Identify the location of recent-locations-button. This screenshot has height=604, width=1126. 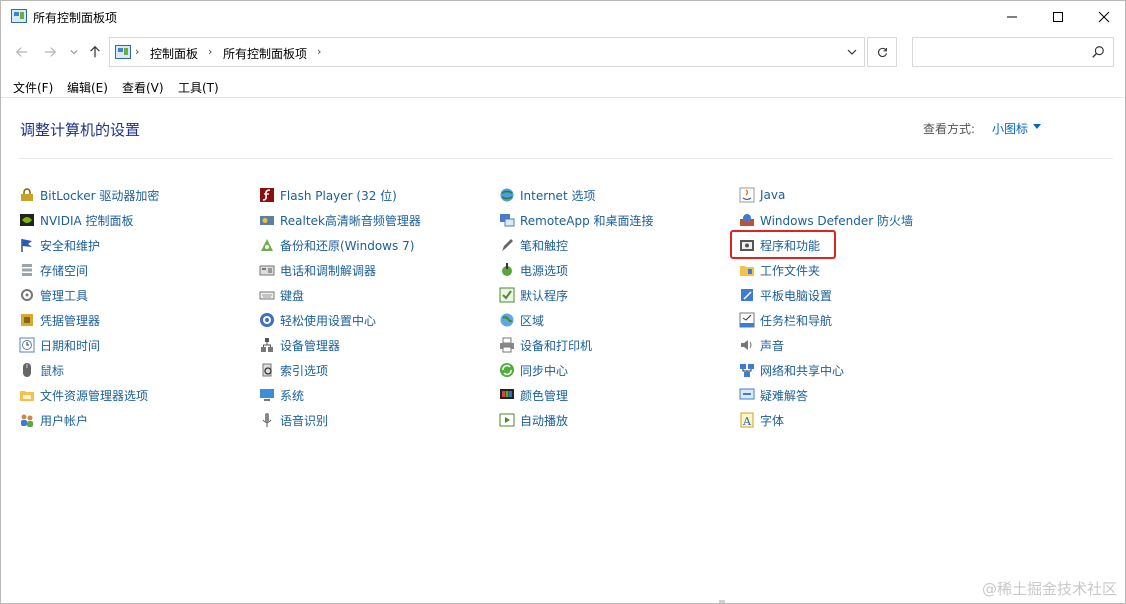
(74, 52).